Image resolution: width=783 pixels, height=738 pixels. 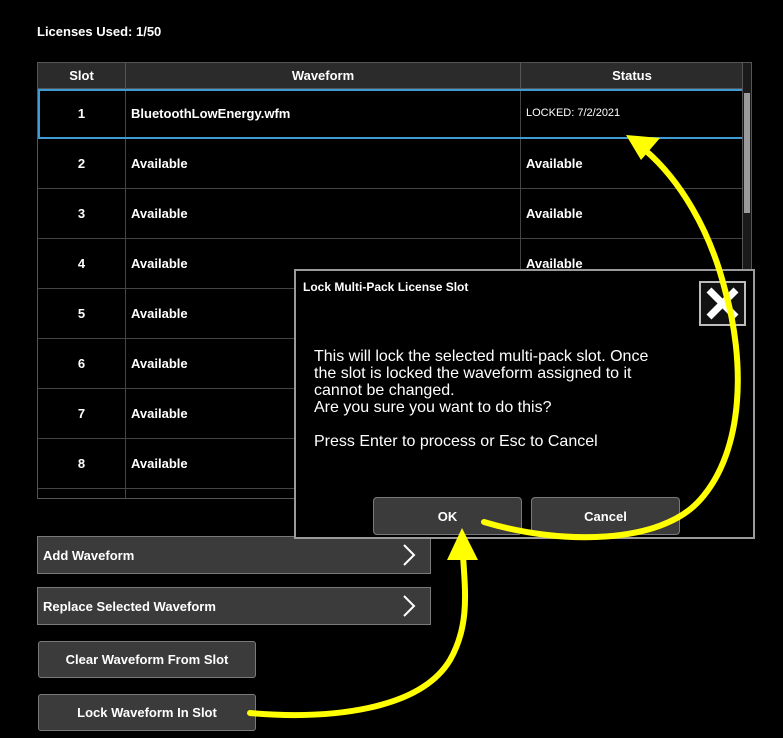 What do you see at coordinates (82, 463) in the screenshot?
I see `slot-cell: 8` at bounding box center [82, 463].